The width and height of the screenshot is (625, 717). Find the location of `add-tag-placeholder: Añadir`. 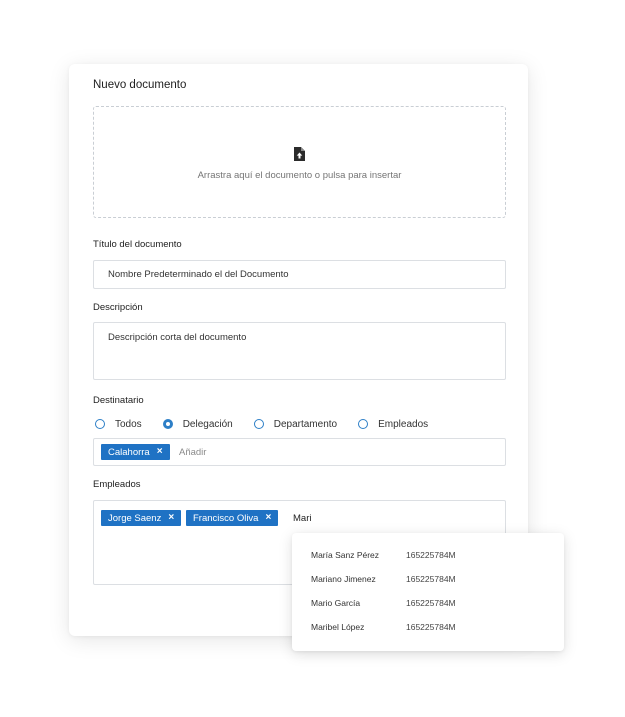

add-tag-placeholder: Añadir is located at coordinates (192, 452).